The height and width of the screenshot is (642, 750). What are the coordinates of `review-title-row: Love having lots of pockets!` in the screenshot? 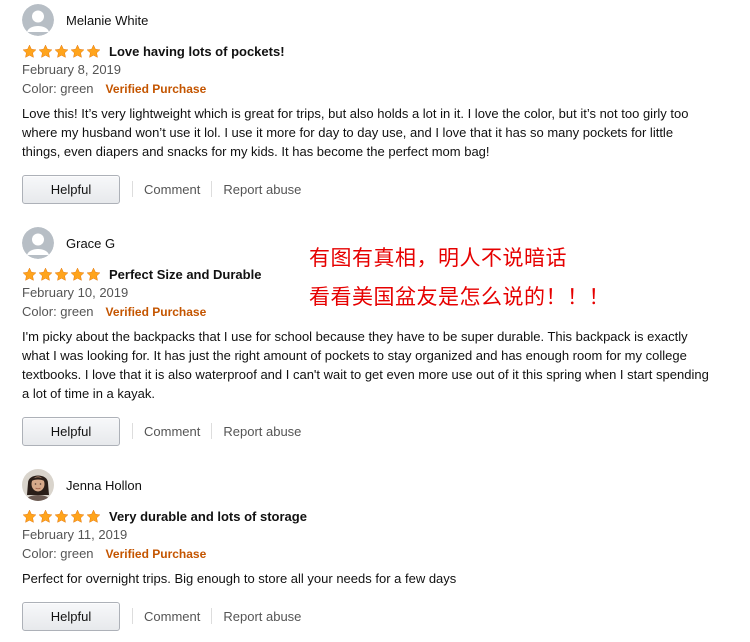 It's located at (153, 51).